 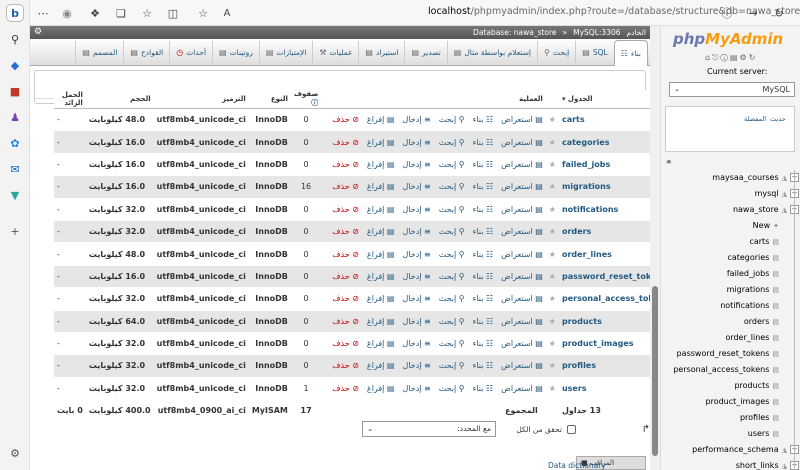 What do you see at coordinates (515, 32) in the screenshot?
I see `breadcrumb-db: Database: nawa_store` at bounding box center [515, 32].